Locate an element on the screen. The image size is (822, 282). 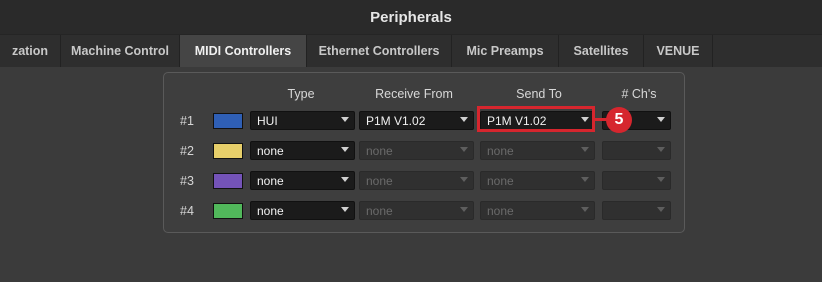
tab-ethernet-controllers: Ethernet Controllers is located at coordinates (379, 51).